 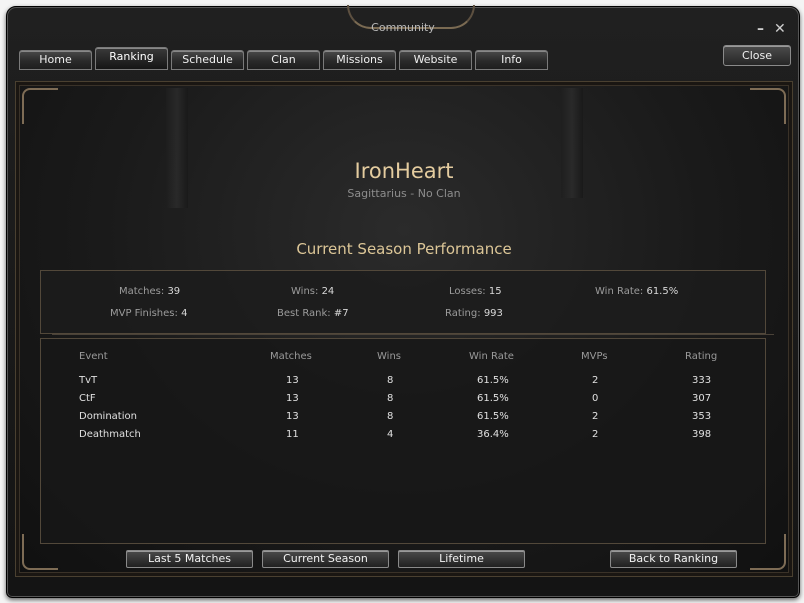 What do you see at coordinates (760, 29) in the screenshot?
I see `minimize-icon: –` at bounding box center [760, 29].